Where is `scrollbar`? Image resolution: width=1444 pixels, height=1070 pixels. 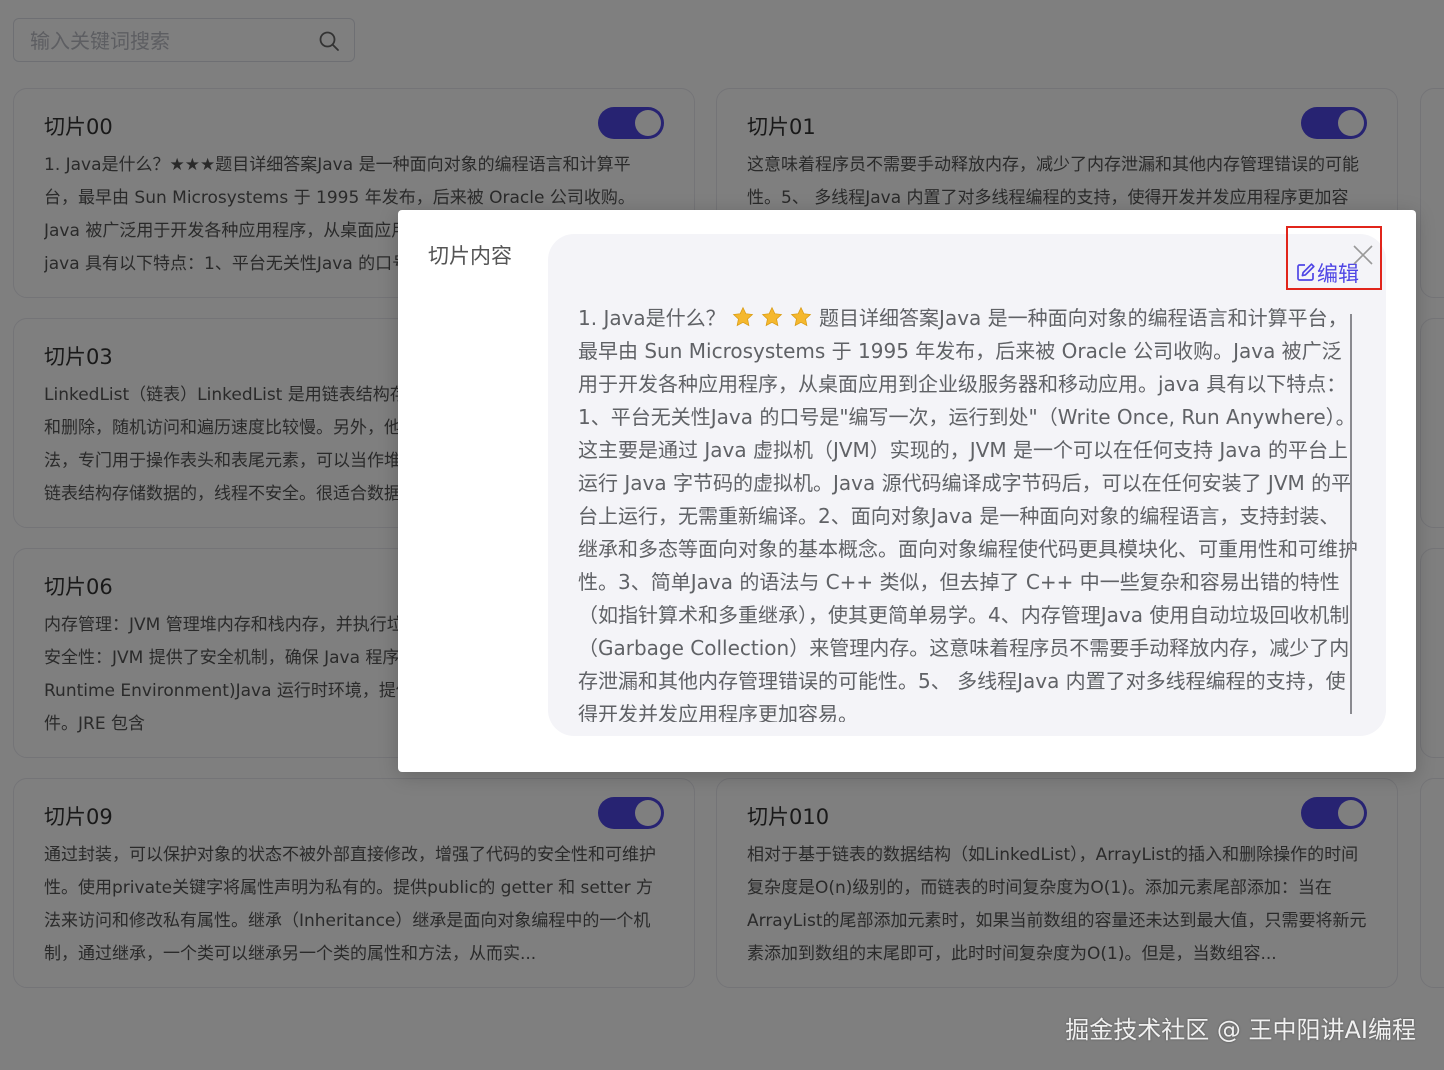 scrollbar is located at coordinates (1351, 514).